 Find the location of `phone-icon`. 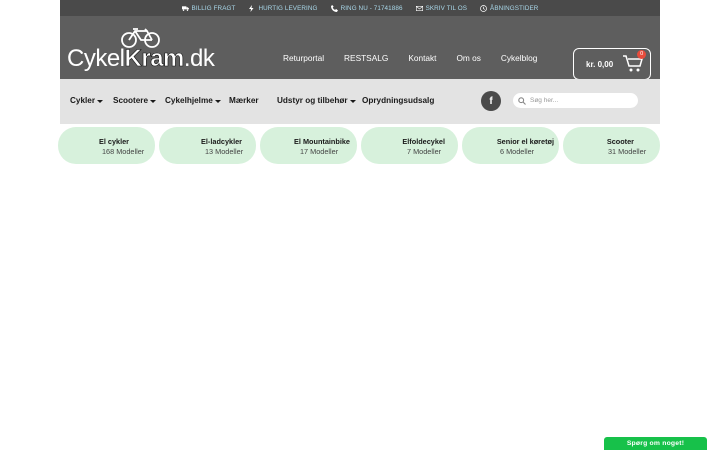

phone-icon is located at coordinates (334, 8).